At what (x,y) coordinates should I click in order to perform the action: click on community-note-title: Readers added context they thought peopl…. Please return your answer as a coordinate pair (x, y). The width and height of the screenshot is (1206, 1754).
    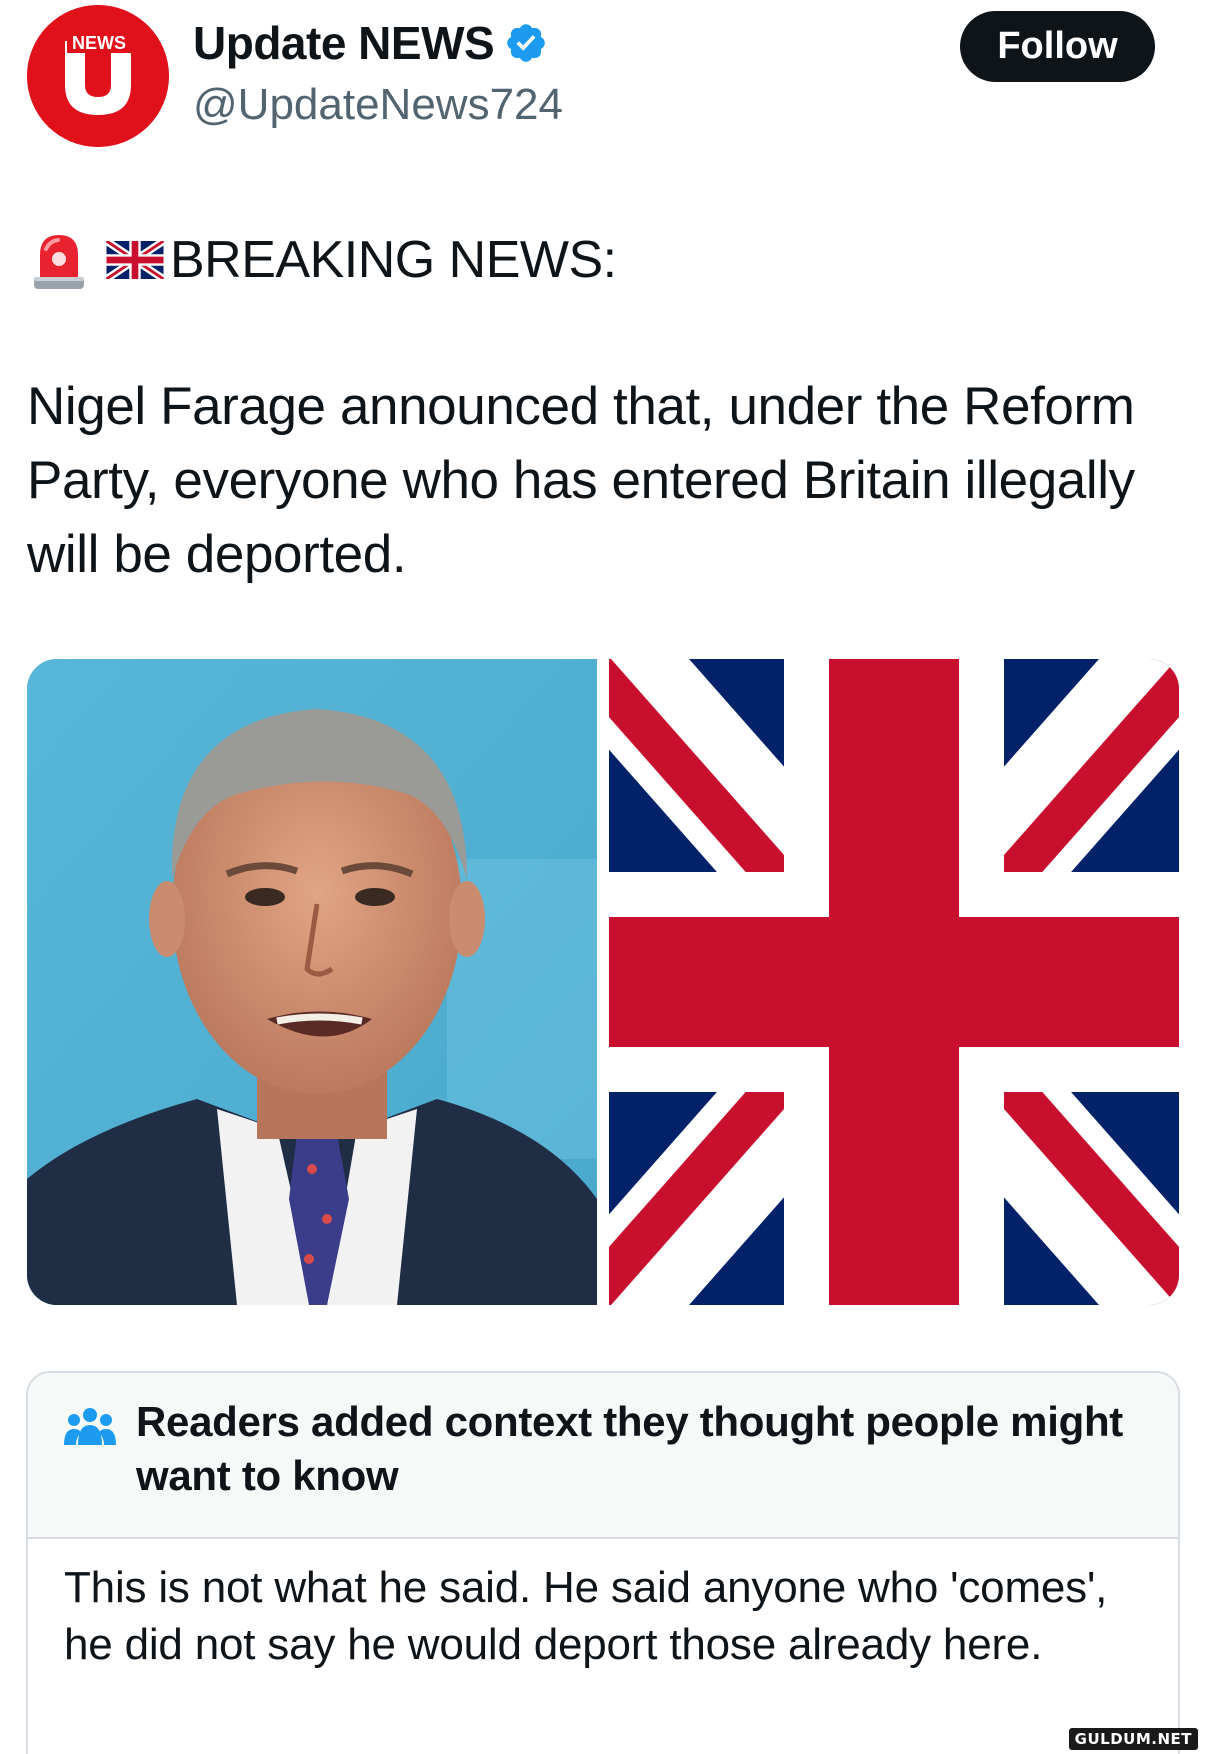
    Looking at the image, I should click on (629, 1448).